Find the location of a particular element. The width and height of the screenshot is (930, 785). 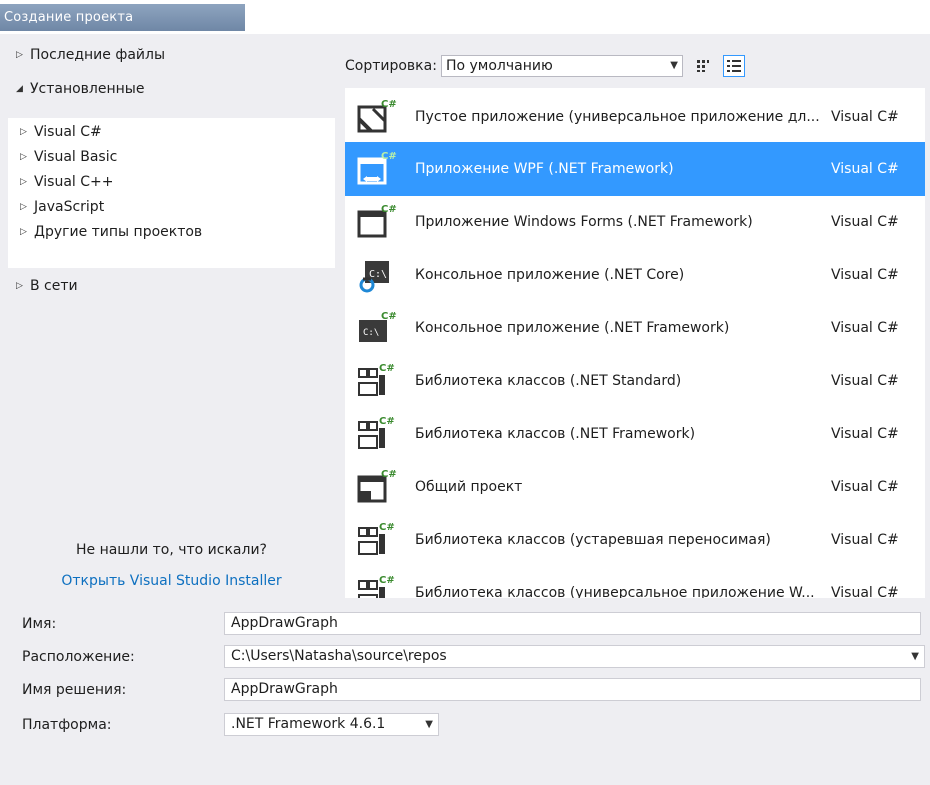

project-name-input: AppDrawGraph is located at coordinates (572, 623).